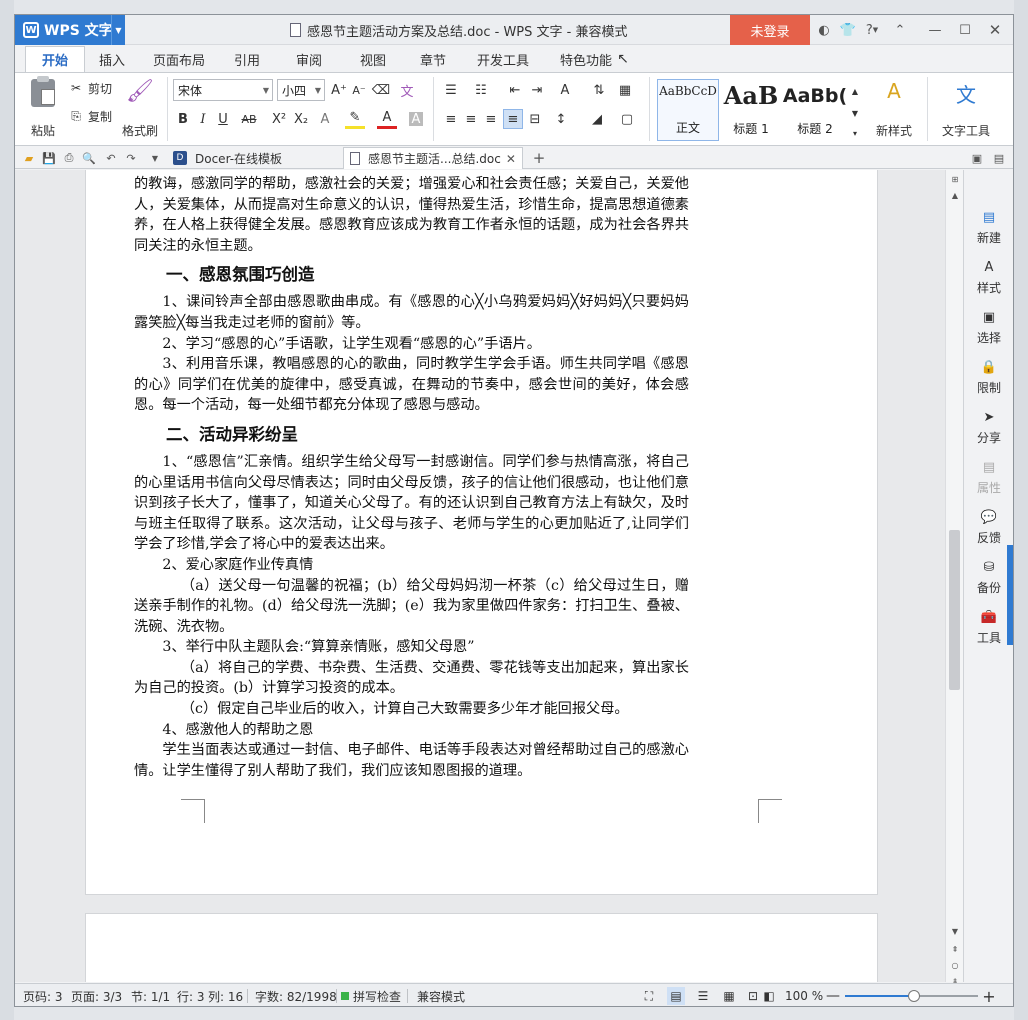  What do you see at coordinates (988, 274) in the screenshot?
I see `side-panel-item: A 样式` at bounding box center [988, 274].